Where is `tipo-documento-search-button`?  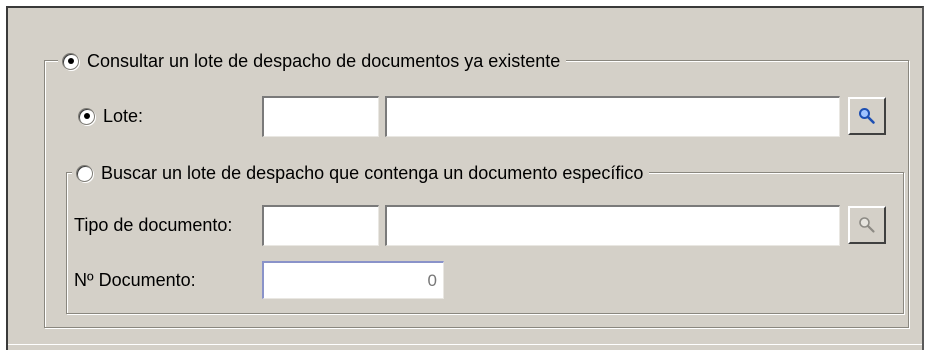
tipo-documento-search-button is located at coordinates (867, 225).